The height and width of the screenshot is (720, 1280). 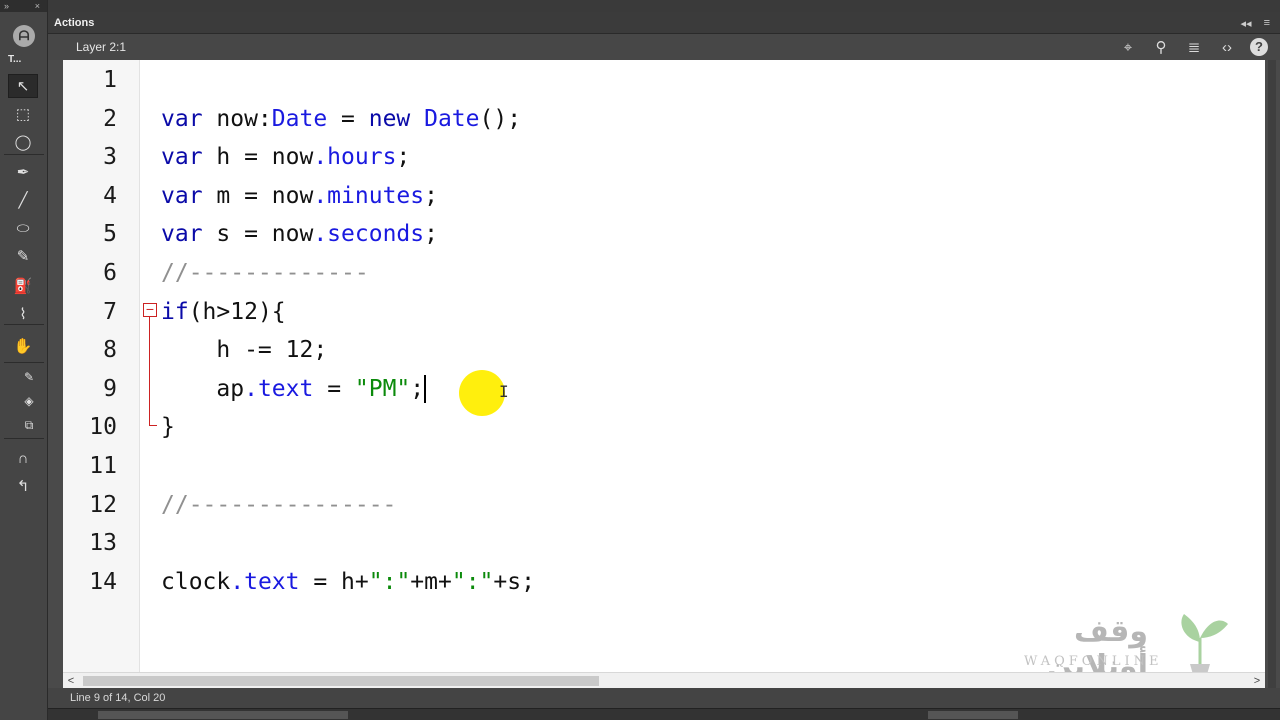 What do you see at coordinates (1246, 23) in the screenshot?
I see `collapse-panel-icon: ◂◂` at bounding box center [1246, 23].